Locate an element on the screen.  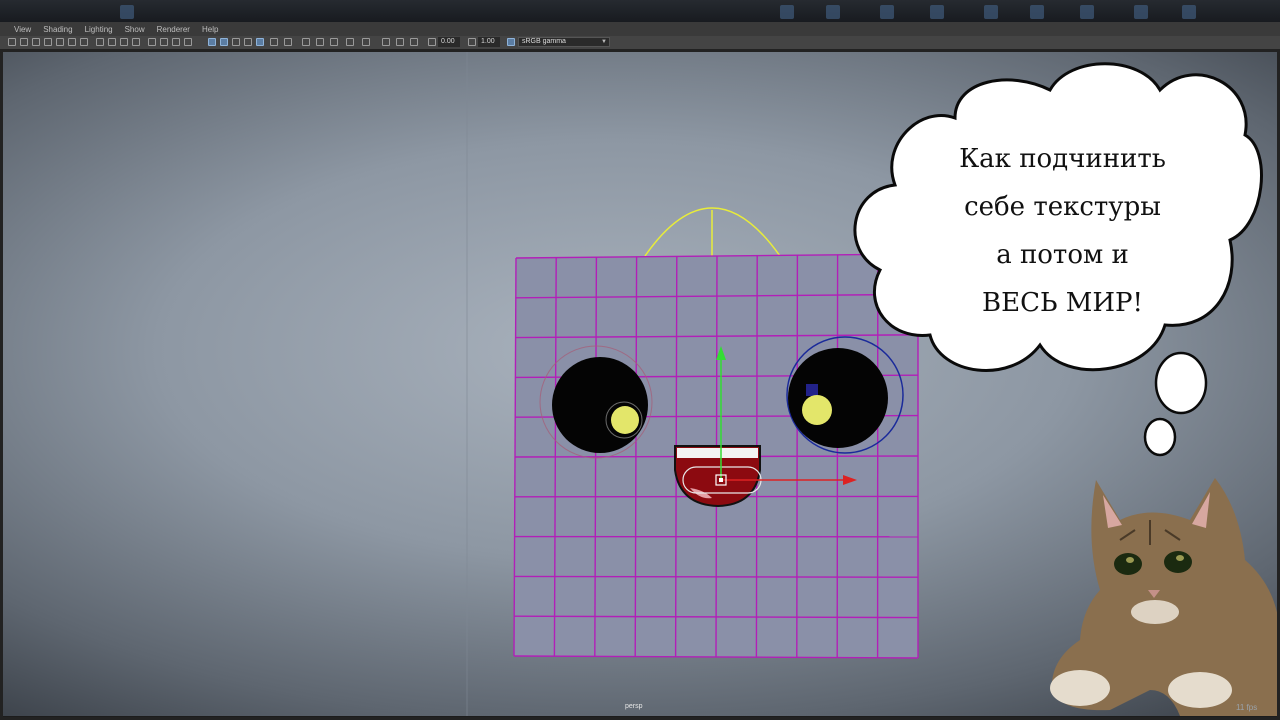
depth-of-field-icon is located at coordinates (320, 42).